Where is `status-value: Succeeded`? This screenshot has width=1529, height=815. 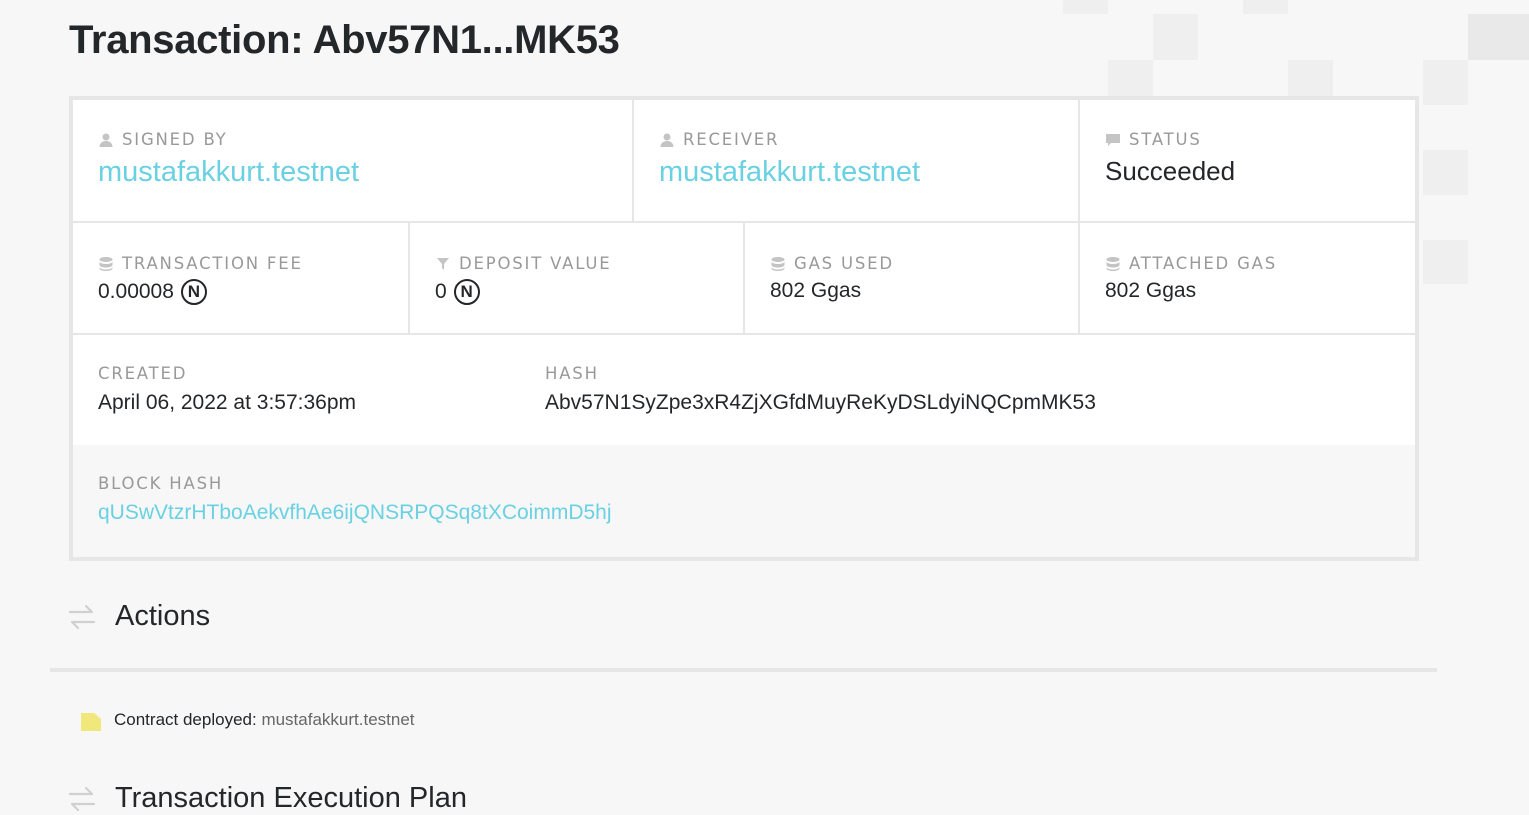
status-value: Succeeded is located at coordinates (1170, 171).